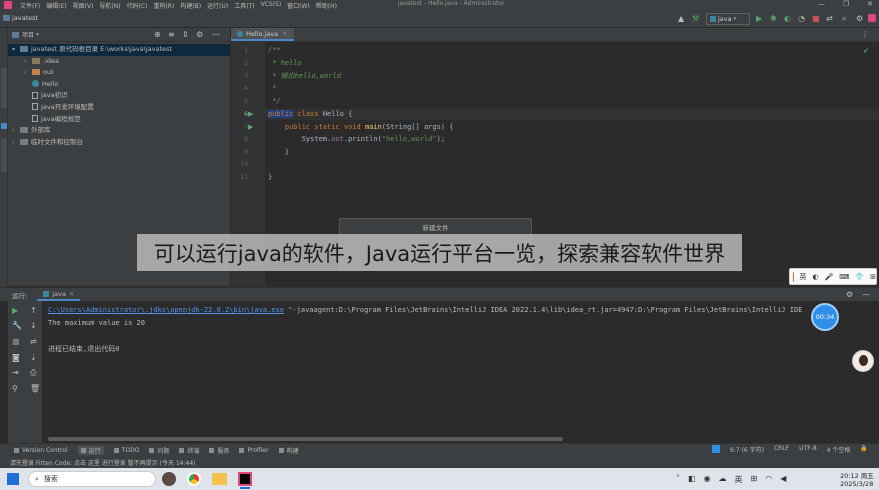 The width and height of the screenshot is (879, 490). Describe the element at coordinates (119, 96) in the screenshot. I see `project-tree-item: java初识` at that location.